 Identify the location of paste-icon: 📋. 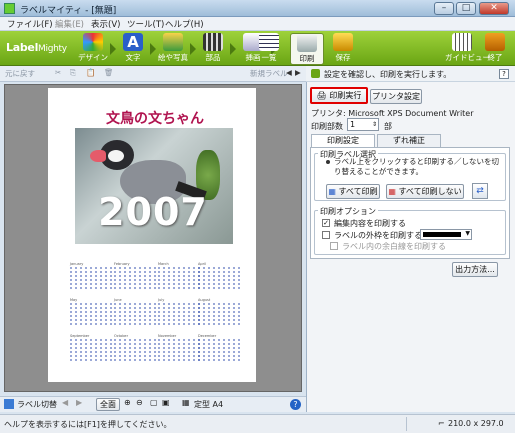
(90, 74).